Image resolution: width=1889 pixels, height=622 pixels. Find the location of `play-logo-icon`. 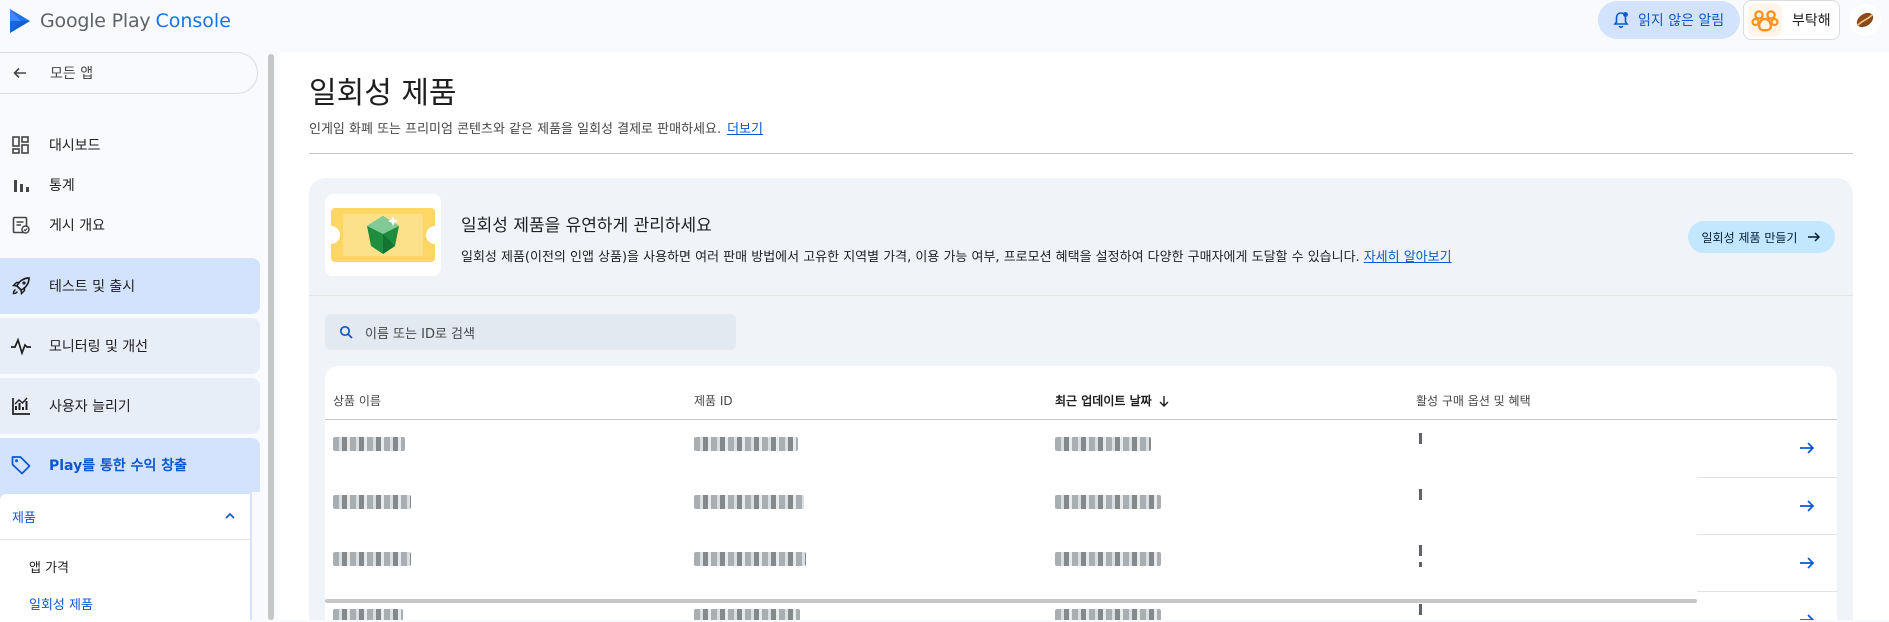

play-logo-icon is located at coordinates (20, 21).